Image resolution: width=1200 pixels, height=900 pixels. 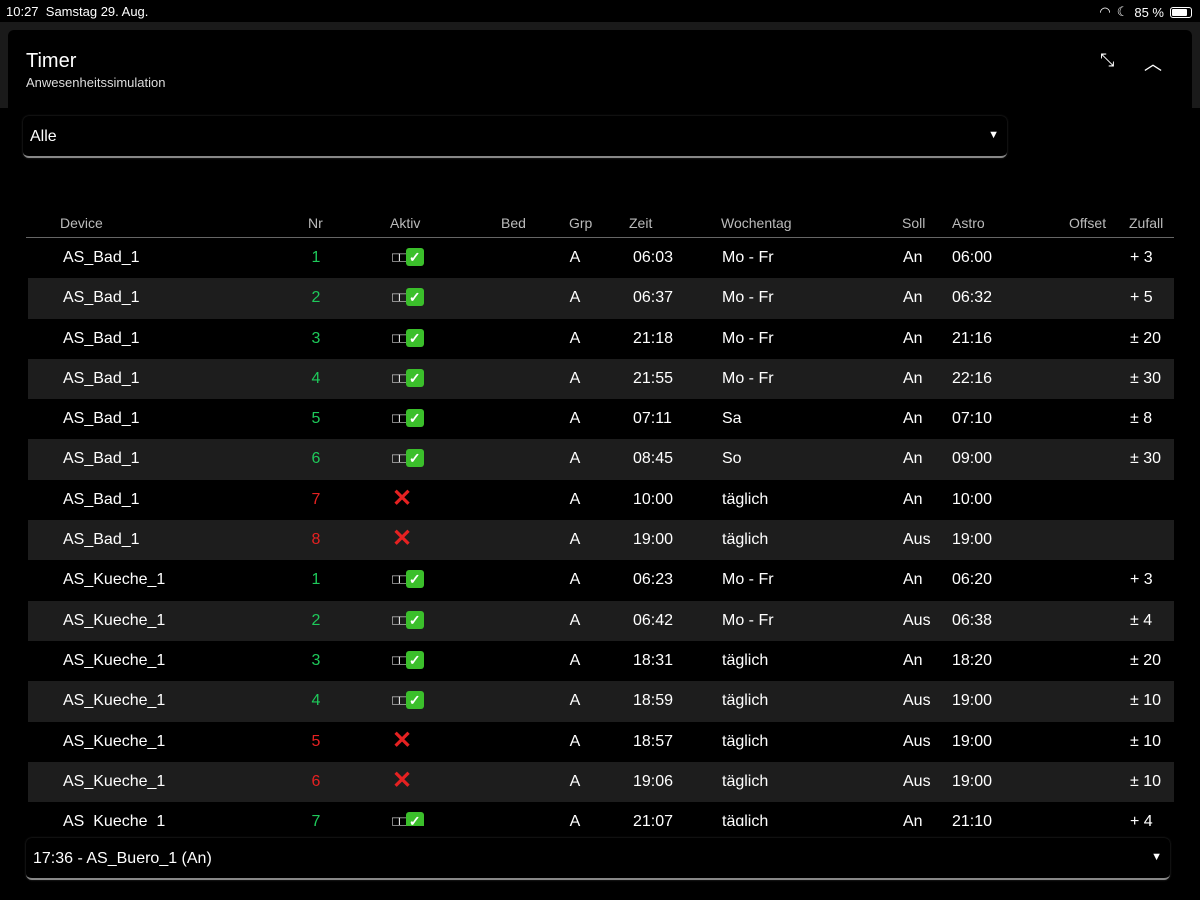 What do you see at coordinates (748, 338) in the screenshot?
I see `cell-tag: Mo - Fr` at bounding box center [748, 338].